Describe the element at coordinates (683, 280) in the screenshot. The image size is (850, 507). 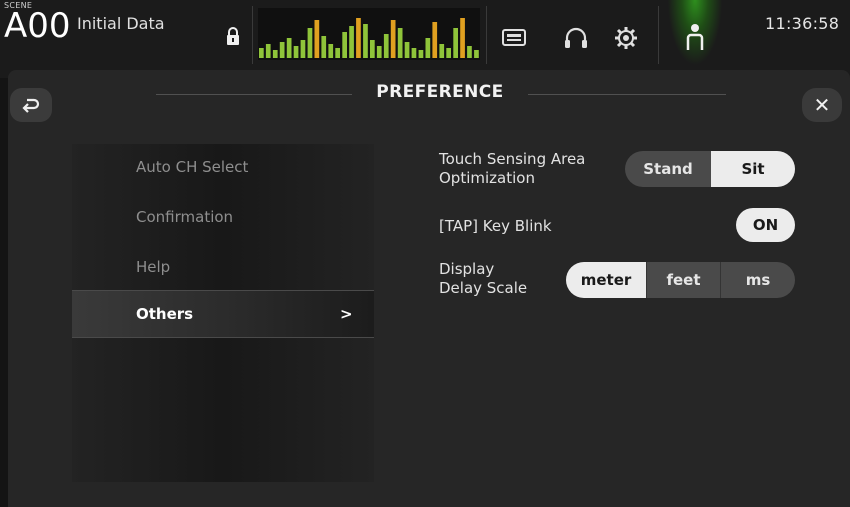
I see `option-feet: feet` at that location.